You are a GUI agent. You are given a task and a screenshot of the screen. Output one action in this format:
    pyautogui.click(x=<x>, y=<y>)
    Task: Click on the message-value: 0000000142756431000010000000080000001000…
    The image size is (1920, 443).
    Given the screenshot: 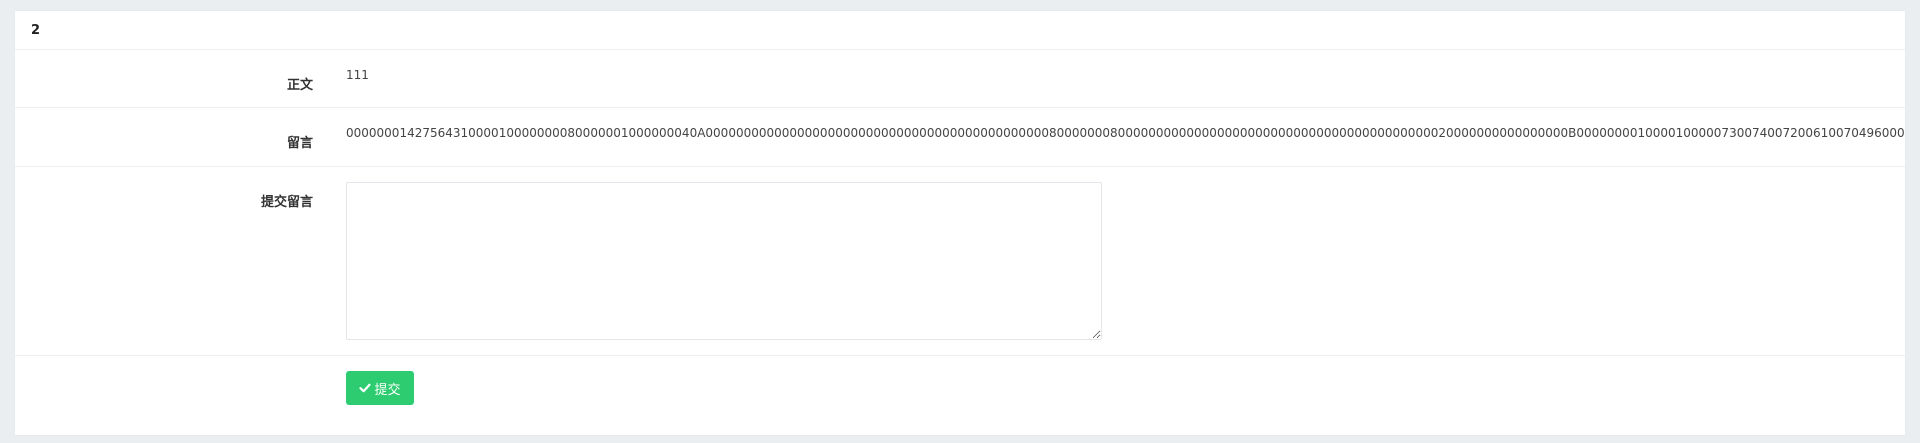 What is the action you would take?
    pyautogui.click(x=1126, y=133)
    